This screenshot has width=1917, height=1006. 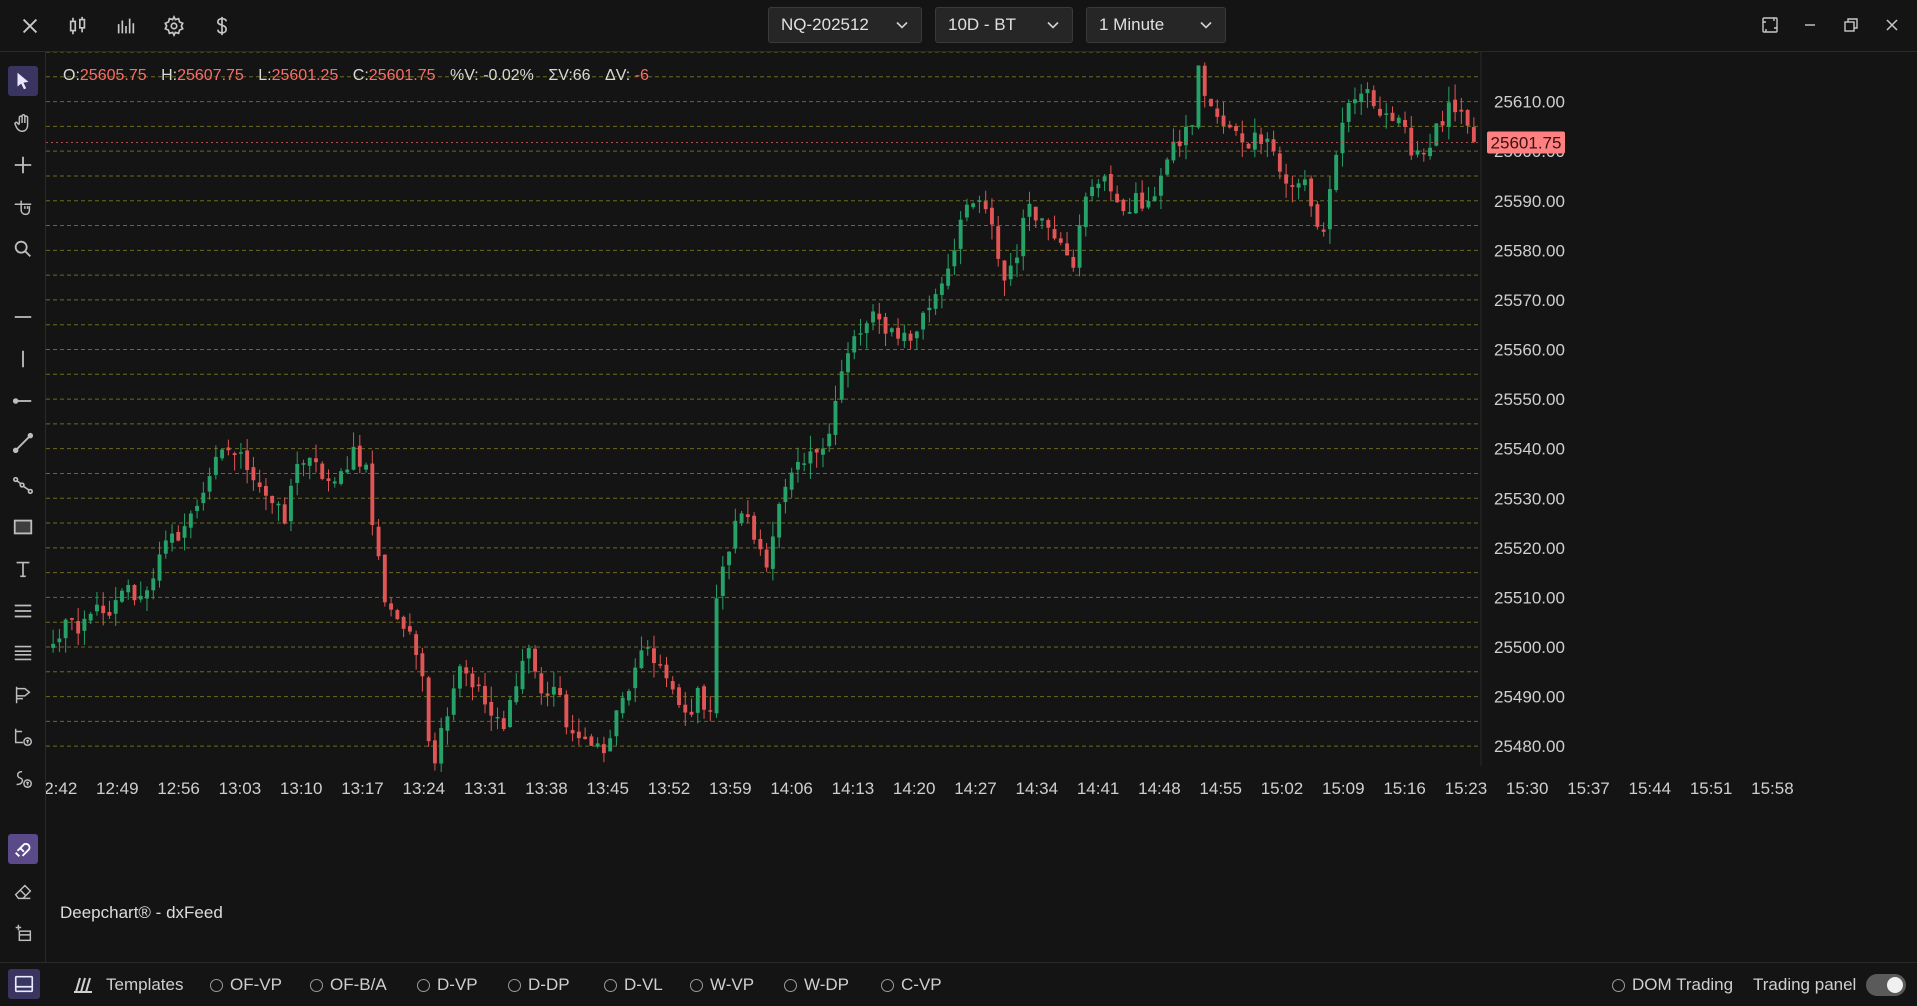 What do you see at coordinates (23, 527) in the screenshot?
I see `rectangle-icon` at bounding box center [23, 527].